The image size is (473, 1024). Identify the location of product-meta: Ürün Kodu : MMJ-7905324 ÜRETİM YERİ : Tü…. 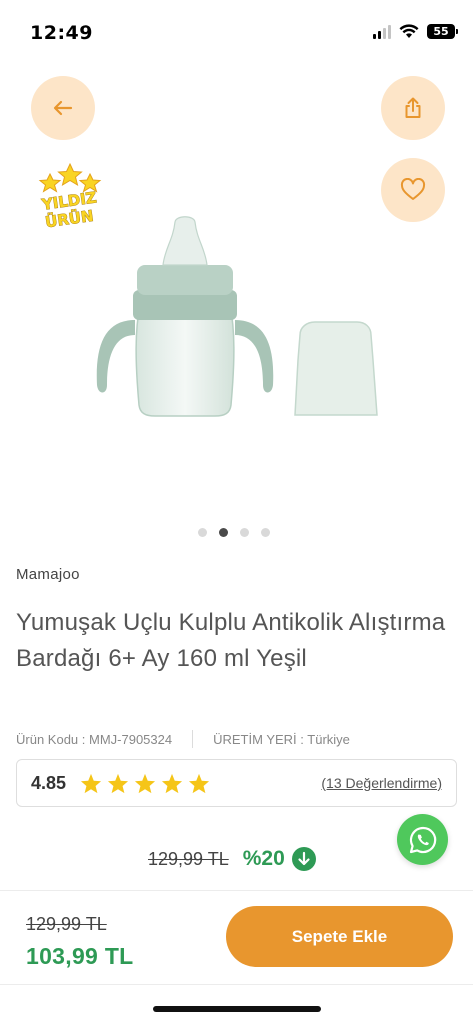
(183, 739).